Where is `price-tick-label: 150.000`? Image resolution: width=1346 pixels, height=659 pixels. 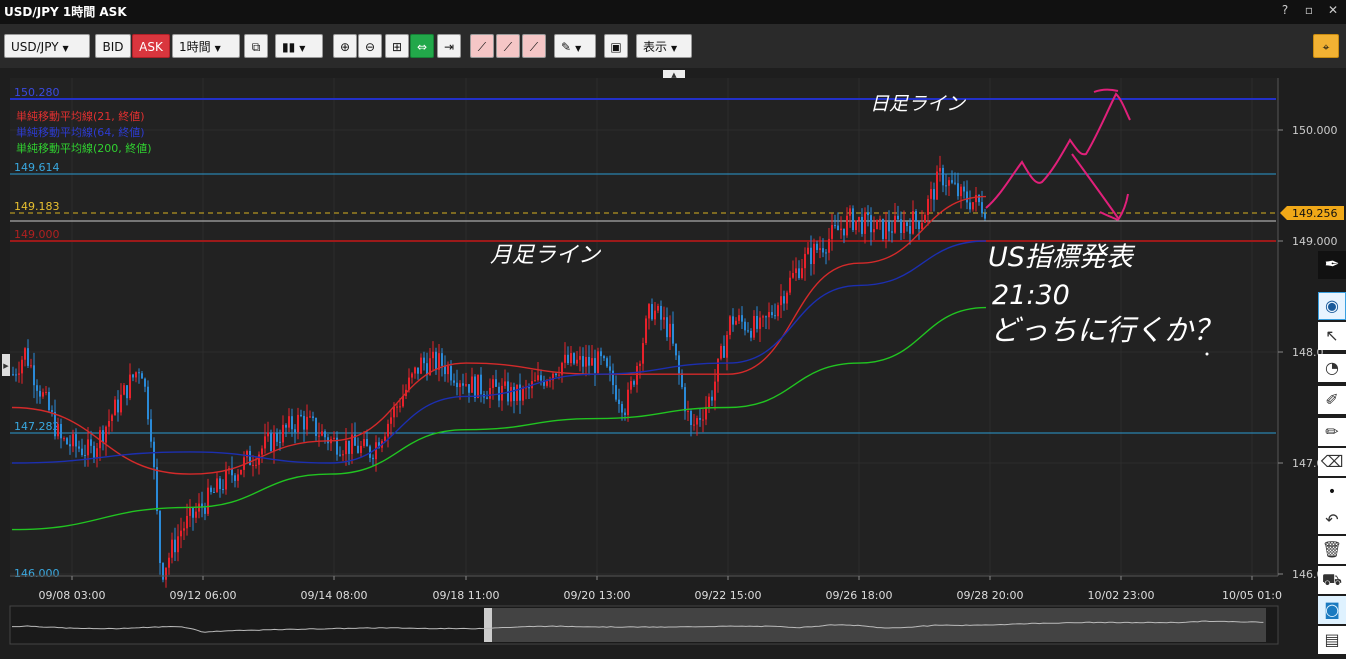 price-tick-label: 150.000 is located at coordinates (1315, 130).